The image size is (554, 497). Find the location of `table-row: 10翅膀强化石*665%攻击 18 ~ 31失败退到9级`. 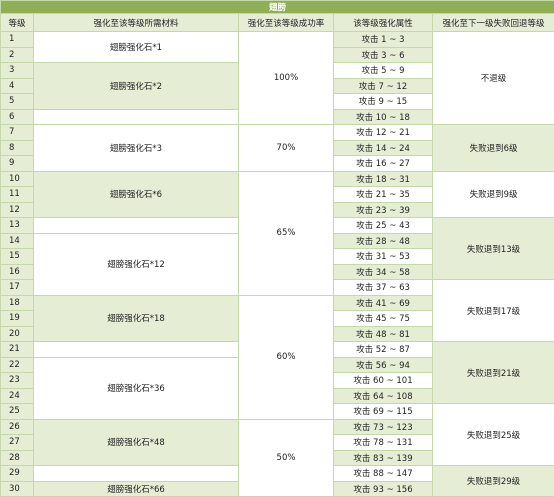

table-row: 10翅膀强化石*665%攻击 18 ~ 31失败退到9级 is located at coordinates (277, 179).